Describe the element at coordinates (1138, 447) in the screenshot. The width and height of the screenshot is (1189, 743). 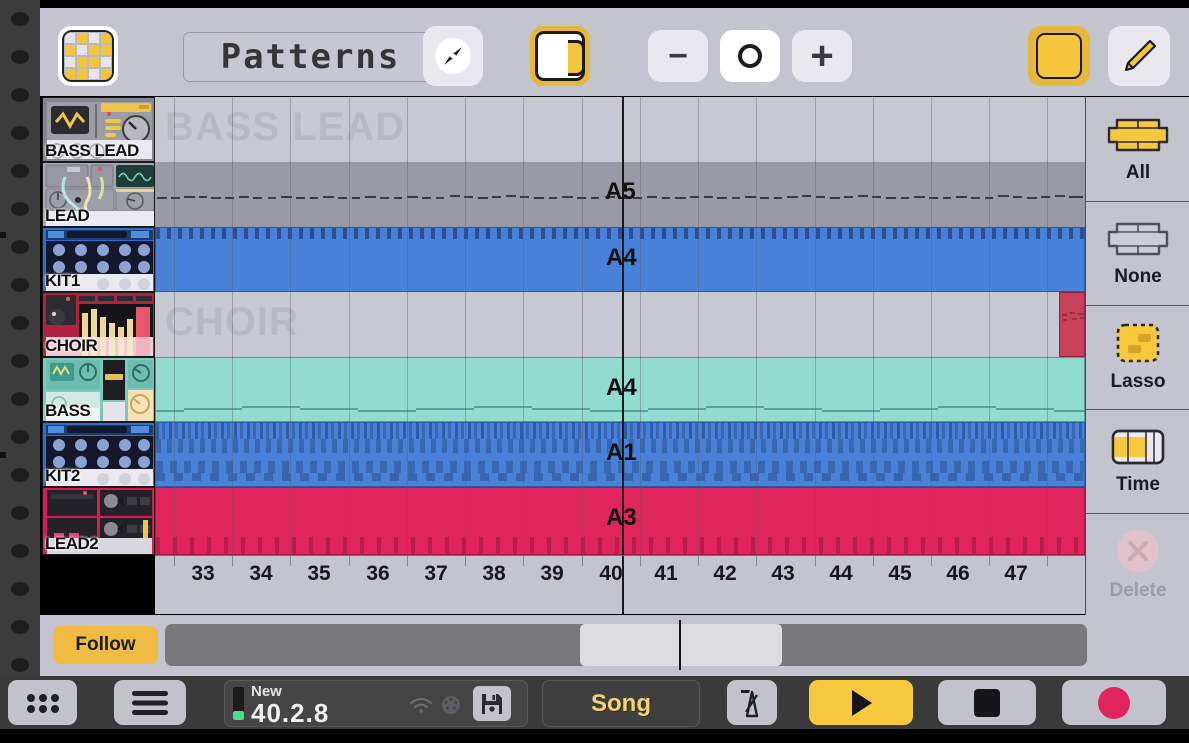
I see `time-select-icon` at that location.